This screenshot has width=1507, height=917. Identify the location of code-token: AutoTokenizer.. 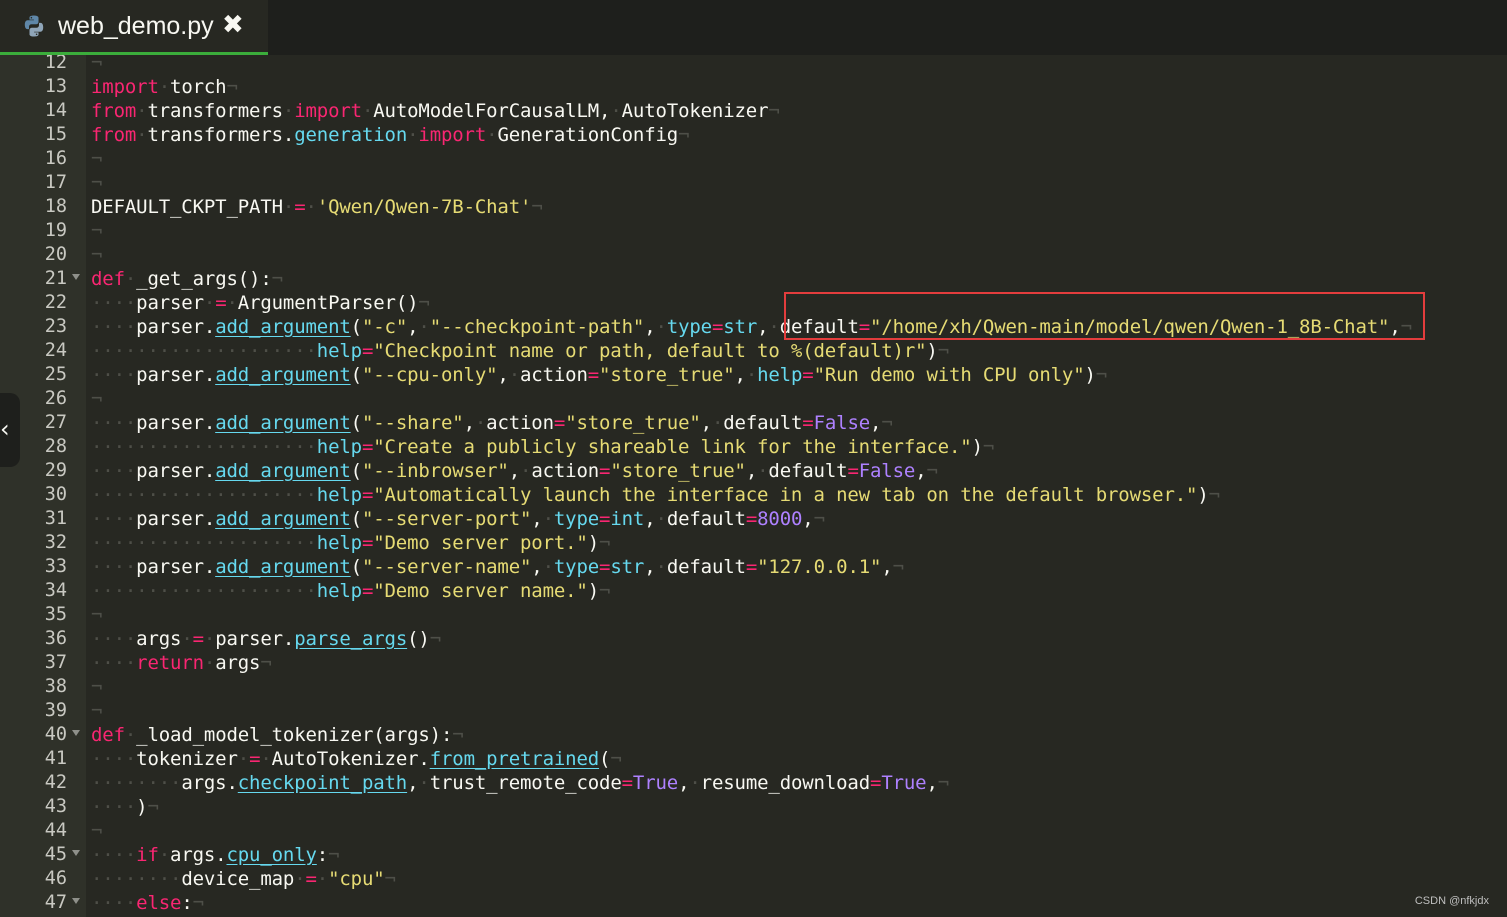
(350, 759).